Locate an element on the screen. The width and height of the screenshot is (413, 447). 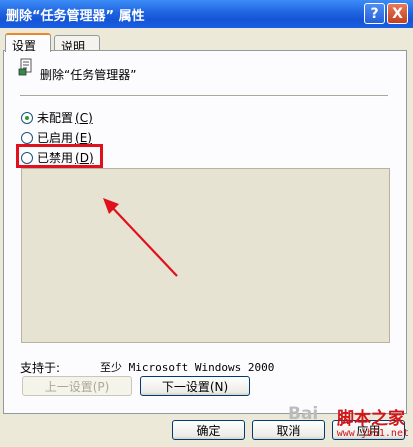
highlight-box is located at coordinates (59, 156).